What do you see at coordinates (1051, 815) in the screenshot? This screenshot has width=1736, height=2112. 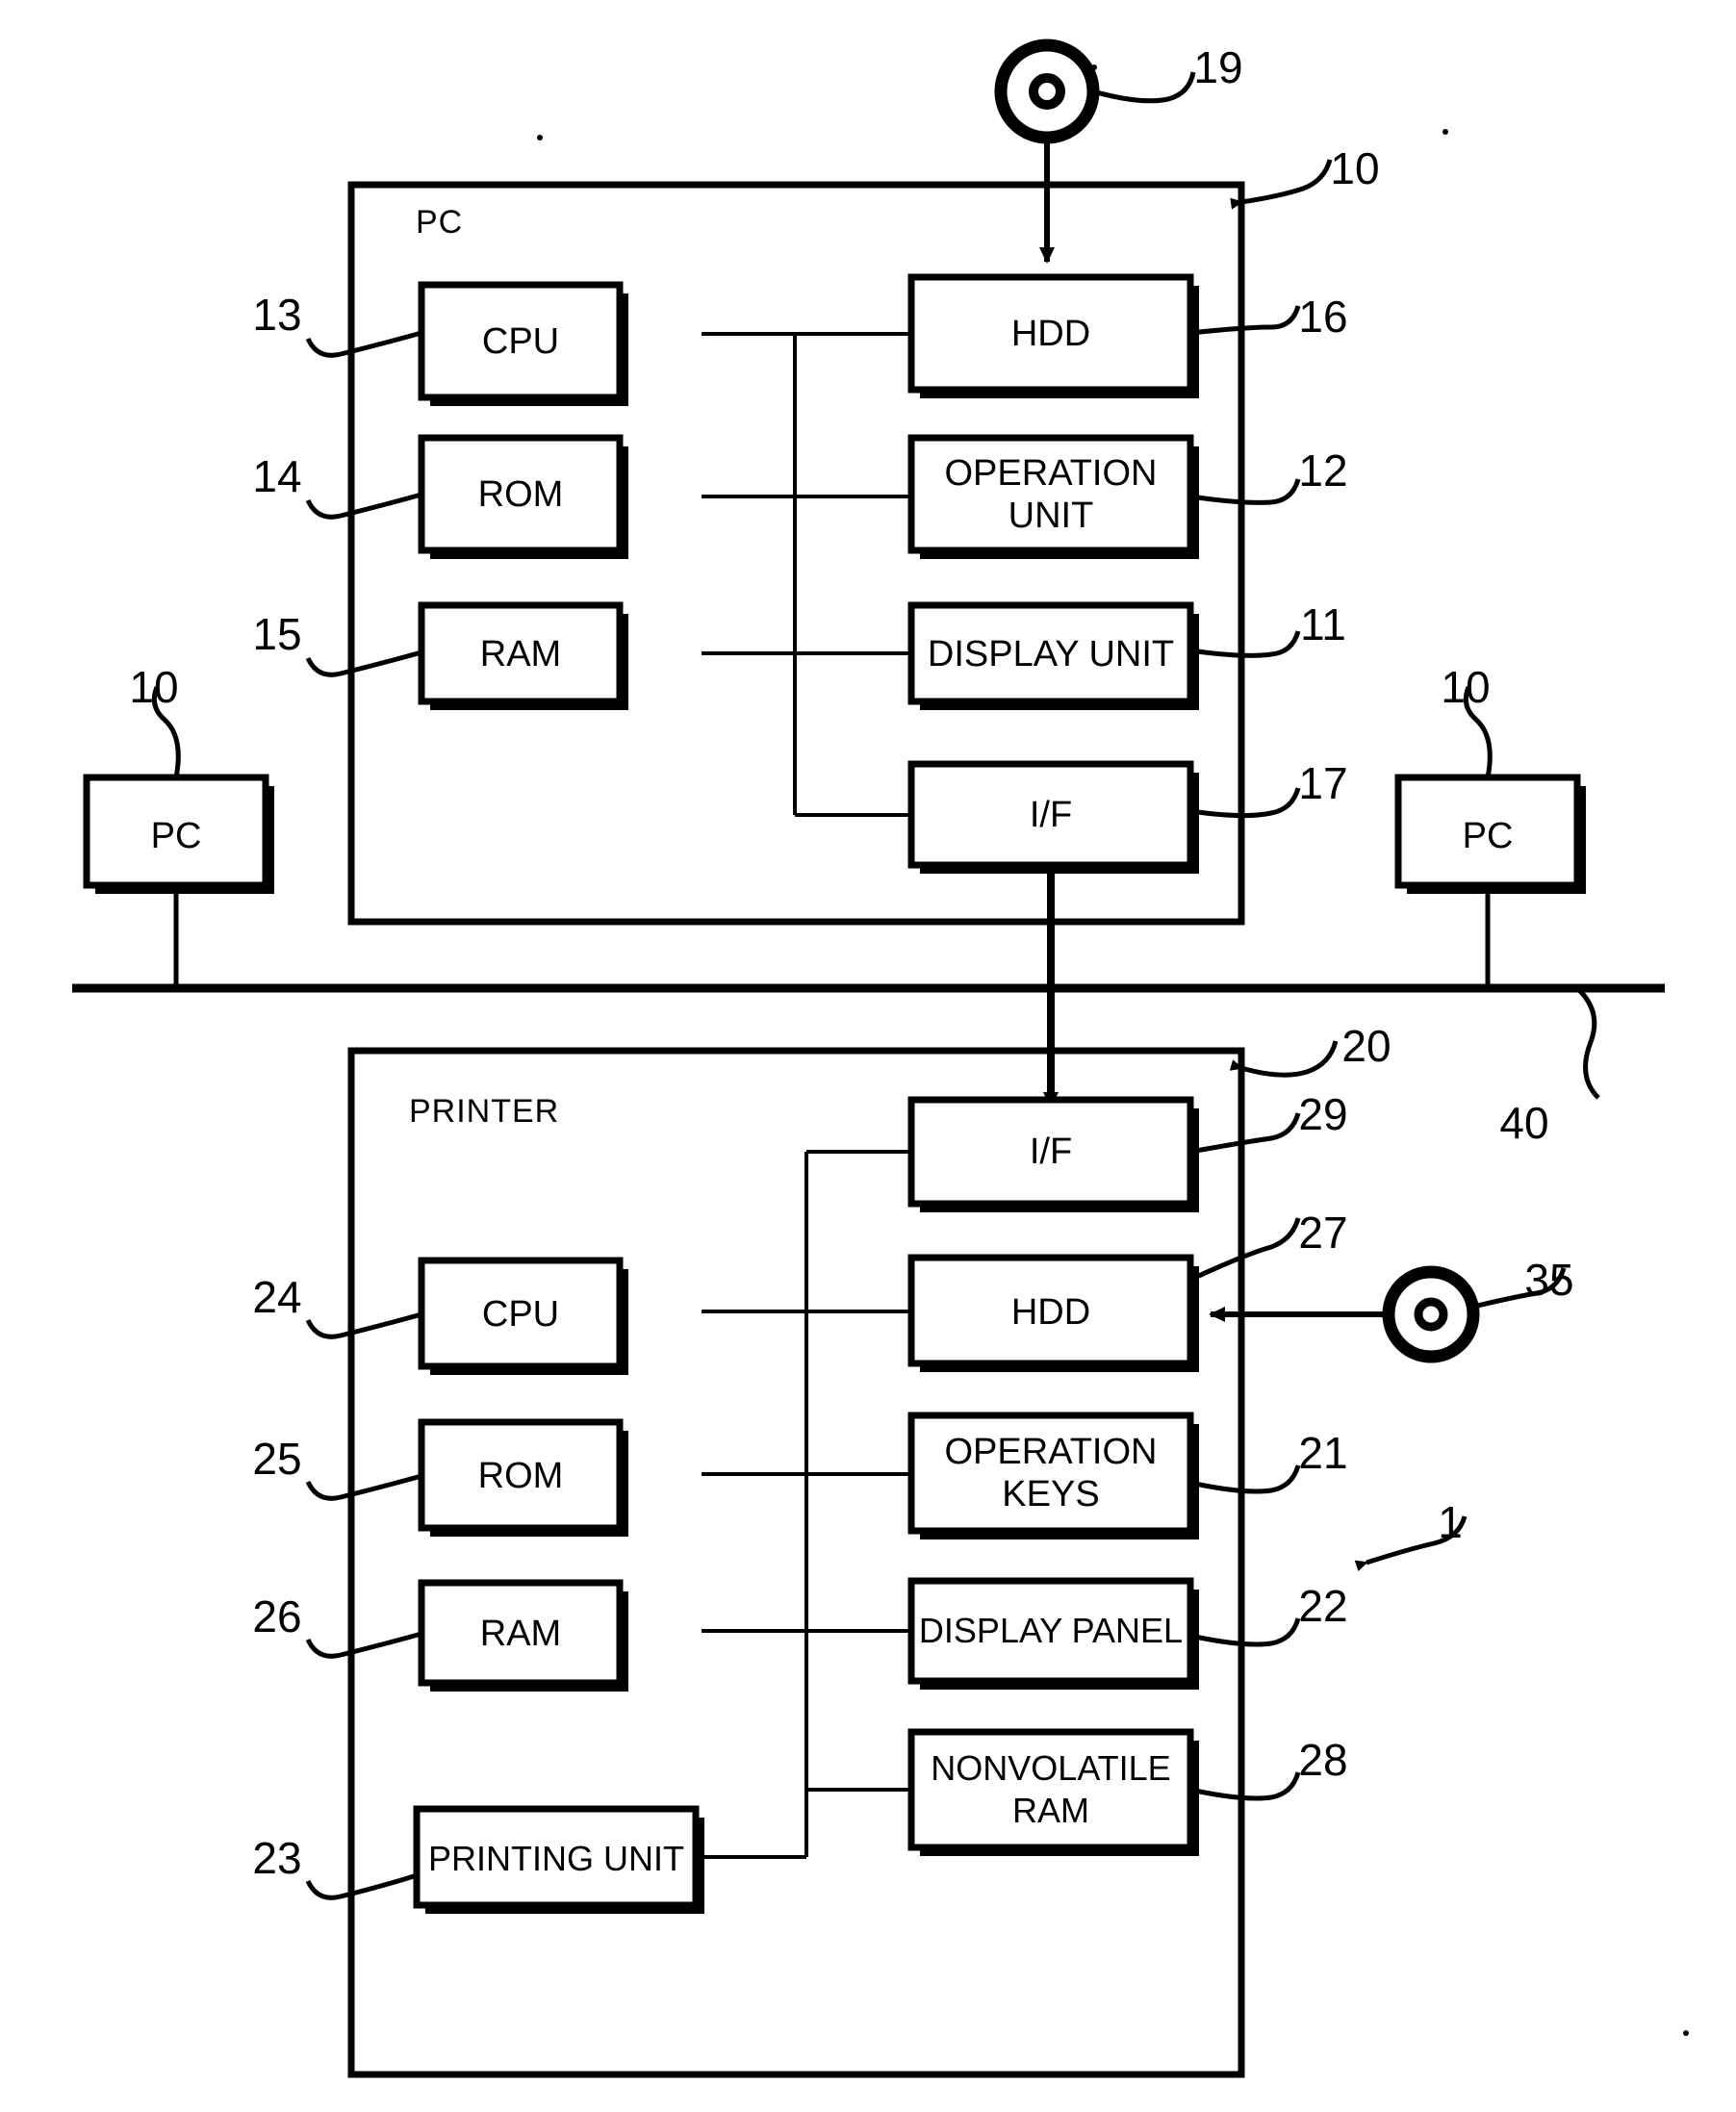 I see `pc-if-label: I/F` at bounding box center [1051, 815].